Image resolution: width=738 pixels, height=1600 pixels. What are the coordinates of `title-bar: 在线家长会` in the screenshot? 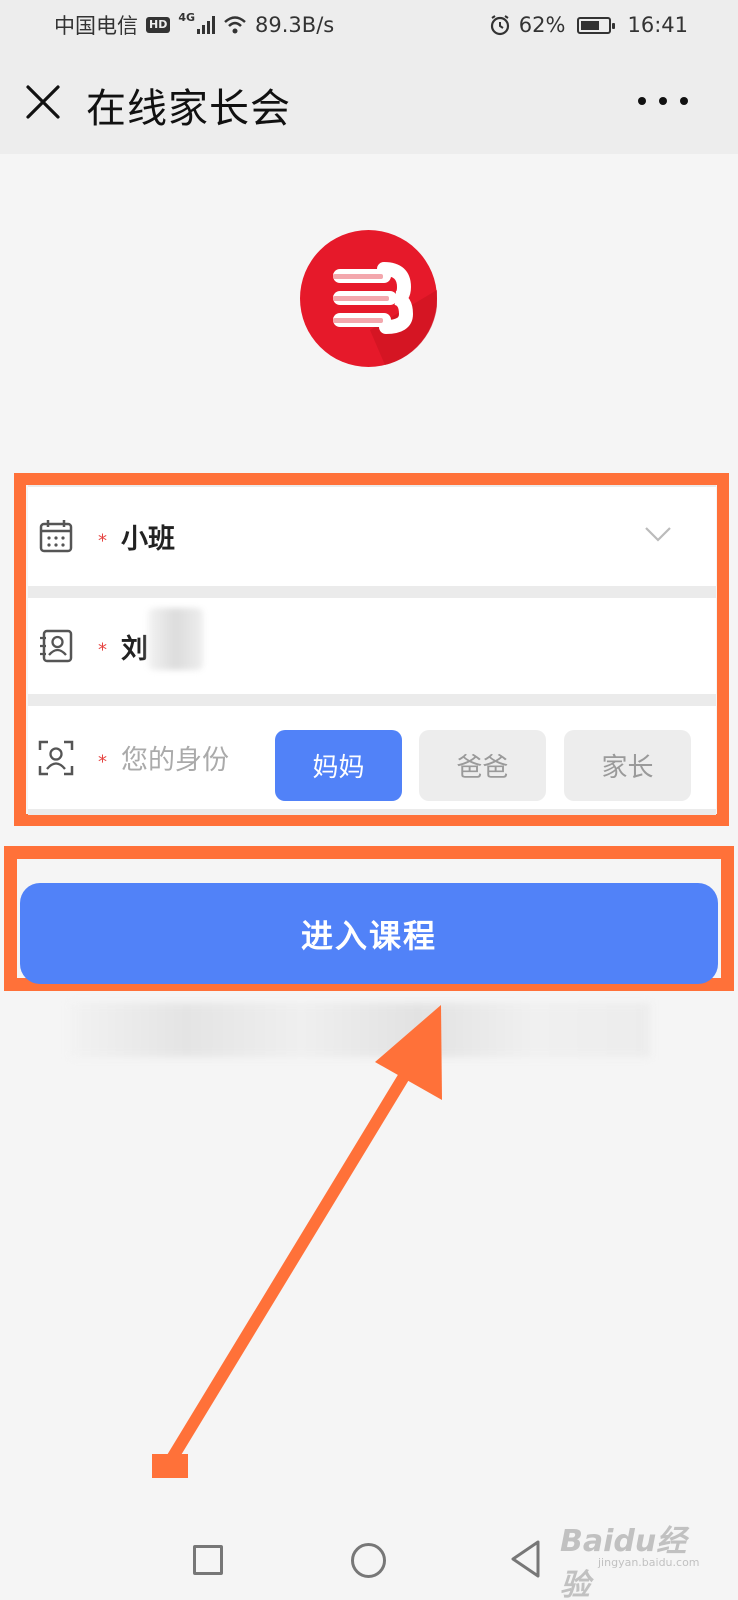 It's located at (369, 102).